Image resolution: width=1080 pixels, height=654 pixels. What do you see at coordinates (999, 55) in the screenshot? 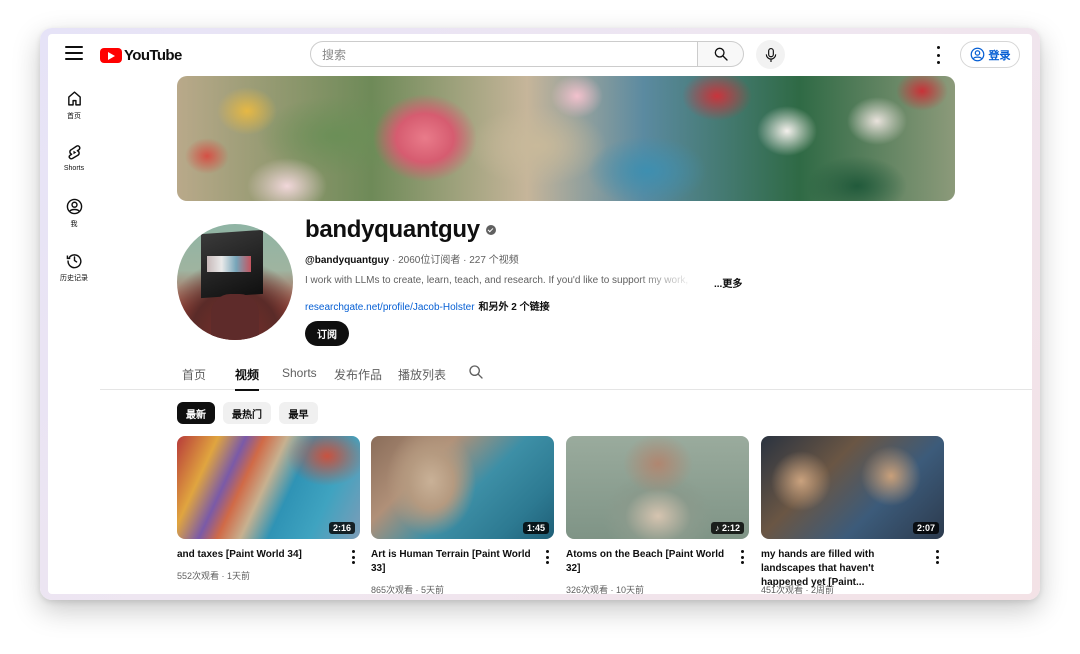
I see `signin-label: 登录` at bounding box center [999, 55].